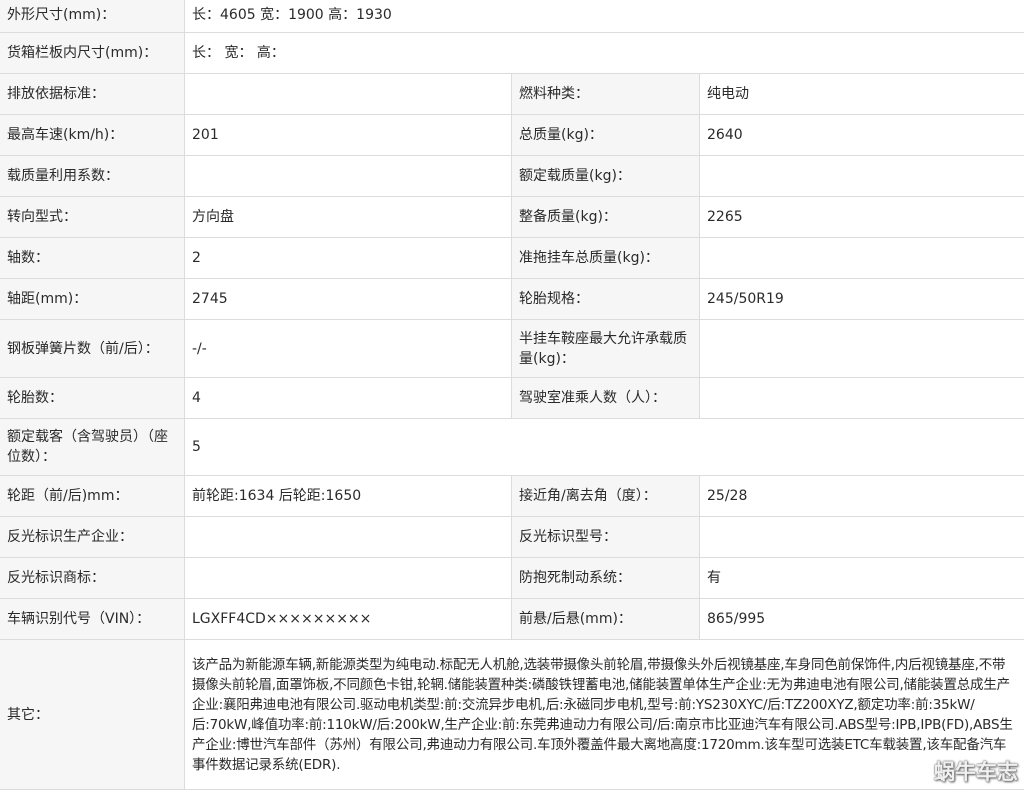 The height and width of the screenshot is (792, 1024). Describe the element at coordinates (861, 496) in the screenshot. I see `angles-value: 25/28` at that location.